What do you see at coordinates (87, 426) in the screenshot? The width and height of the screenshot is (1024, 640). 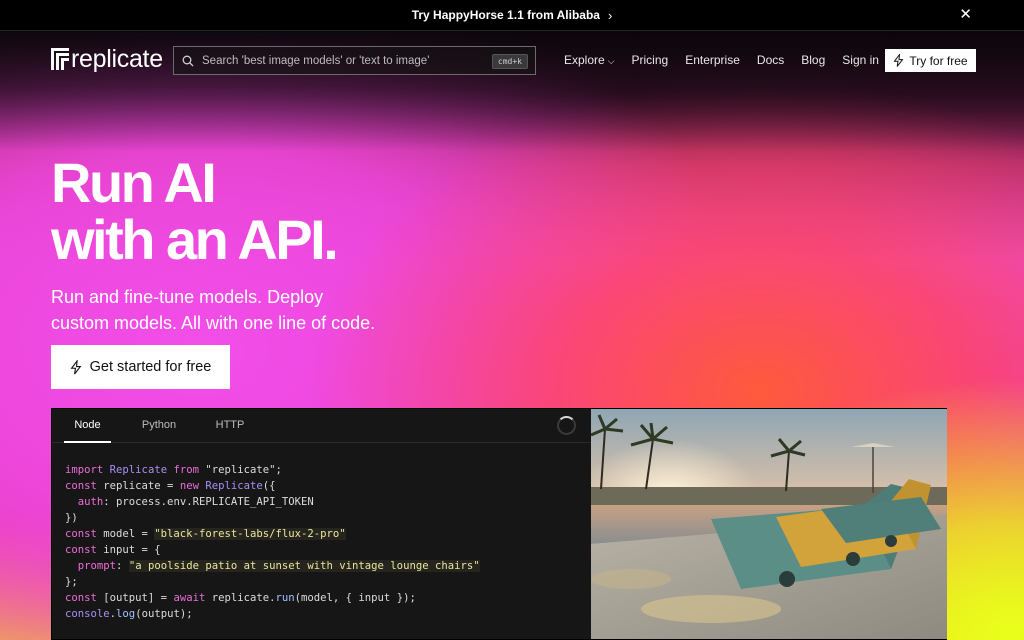 I see `tab-node: Node` at bounding box center [87, 426].